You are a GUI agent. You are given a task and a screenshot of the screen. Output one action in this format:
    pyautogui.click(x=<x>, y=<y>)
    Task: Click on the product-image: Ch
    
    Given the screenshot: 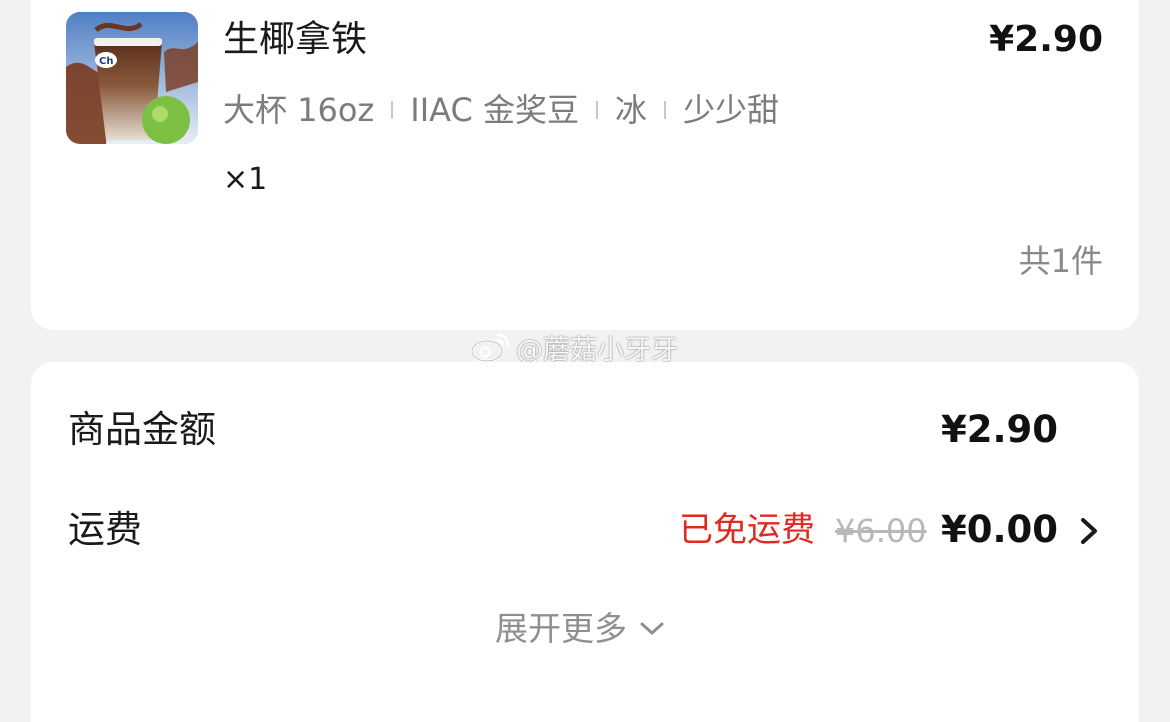 What is the action you would take?
    pyautogui.click(x=132, y=78)
    